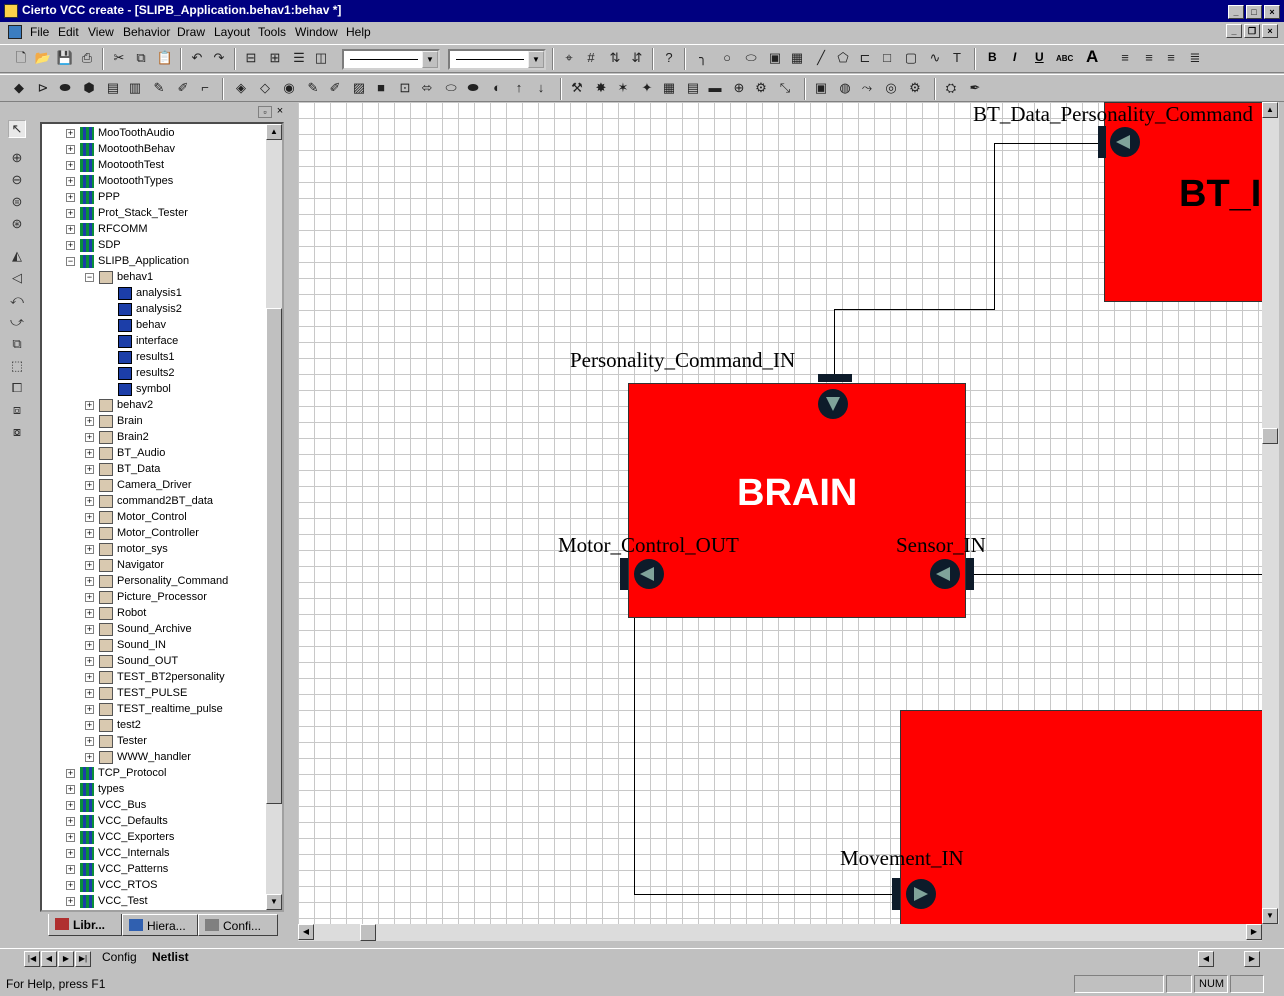 The width and height of the screenshot is (1284, 996). I want to click on arrow-up-icon: ↑, so click(519, 88).